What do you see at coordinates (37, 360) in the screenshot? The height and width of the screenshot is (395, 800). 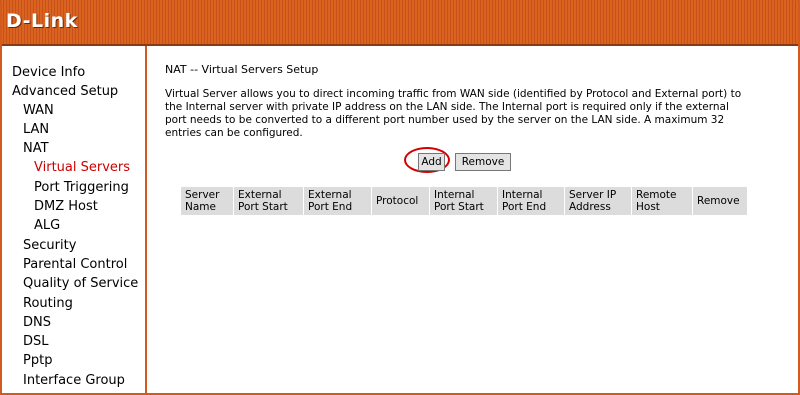 I see `sidebar-item-pptp: Pptp` at bounding box center [37, 360].